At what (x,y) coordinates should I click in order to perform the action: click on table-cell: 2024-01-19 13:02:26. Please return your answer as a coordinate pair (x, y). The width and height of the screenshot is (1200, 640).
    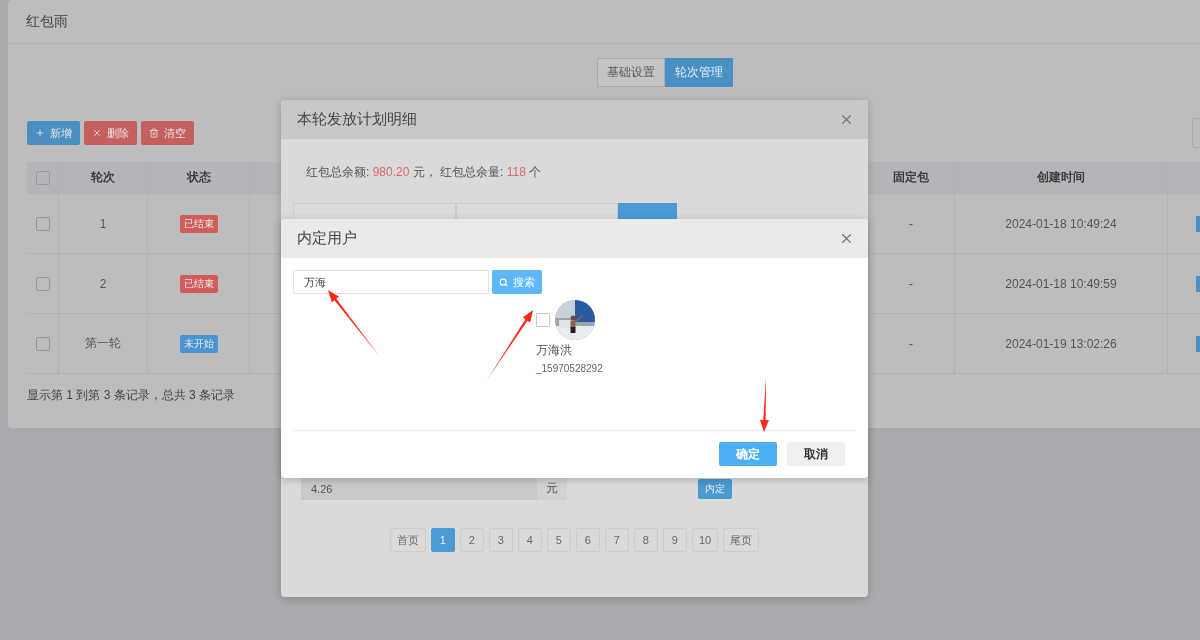
    Looking at the image, I should click on (1061, 343).